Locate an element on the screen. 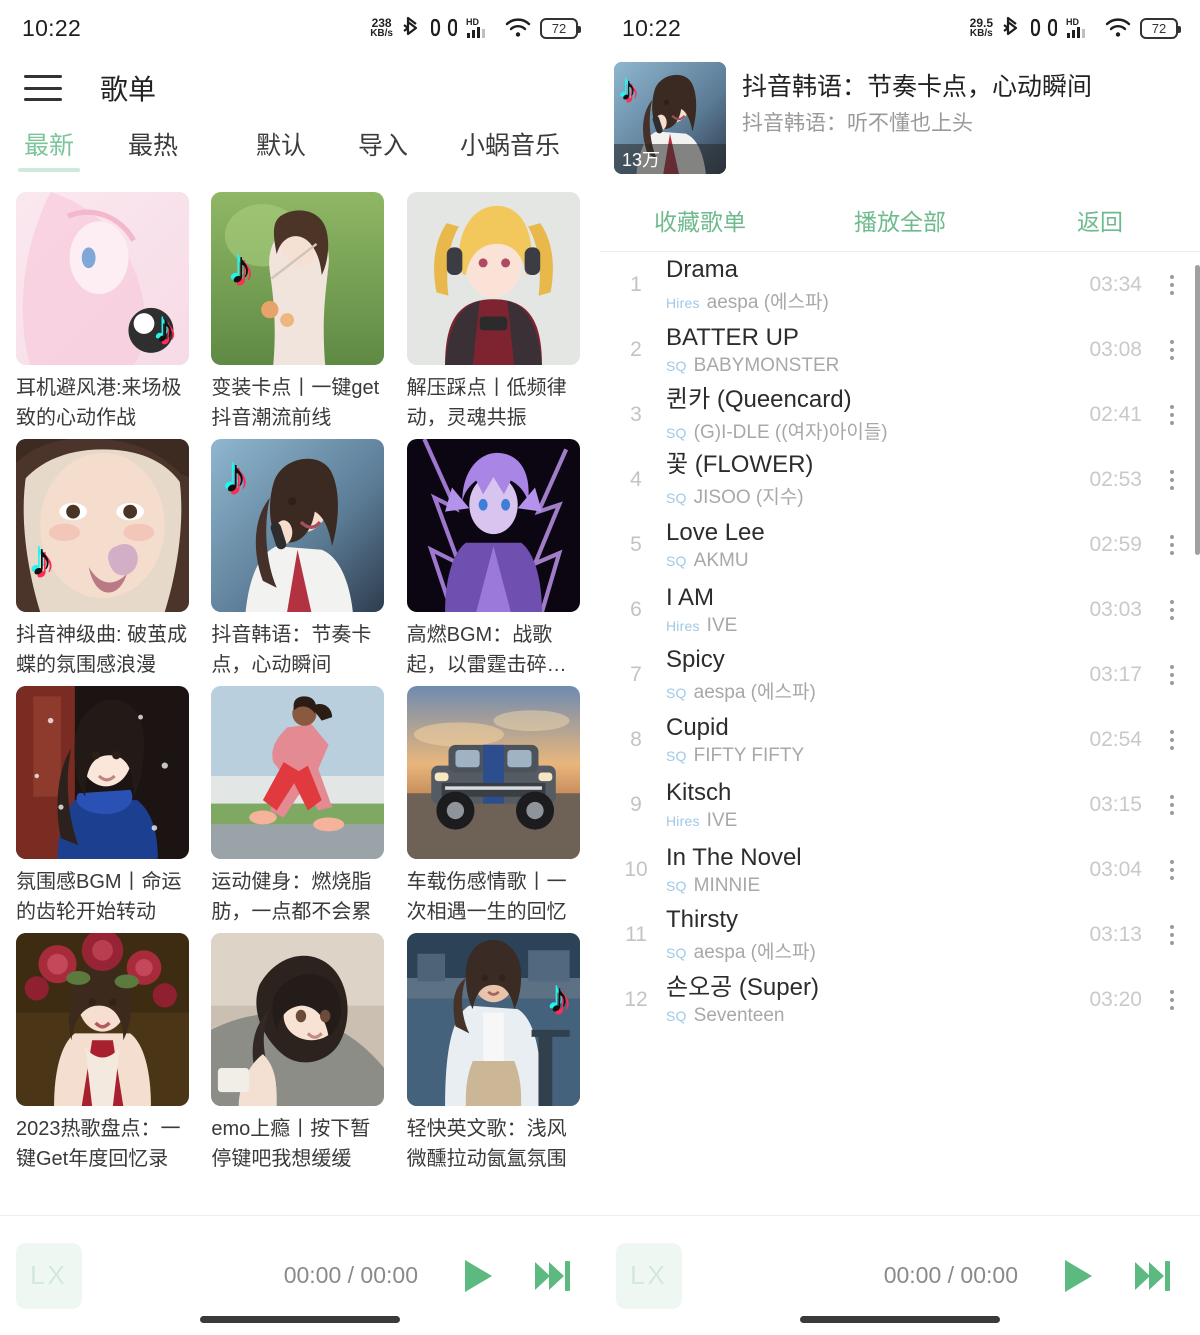 Image resolution: width=1200 pixels, height=1335 pixels. tab-default: 默认 is located at coordinates (281, 146).